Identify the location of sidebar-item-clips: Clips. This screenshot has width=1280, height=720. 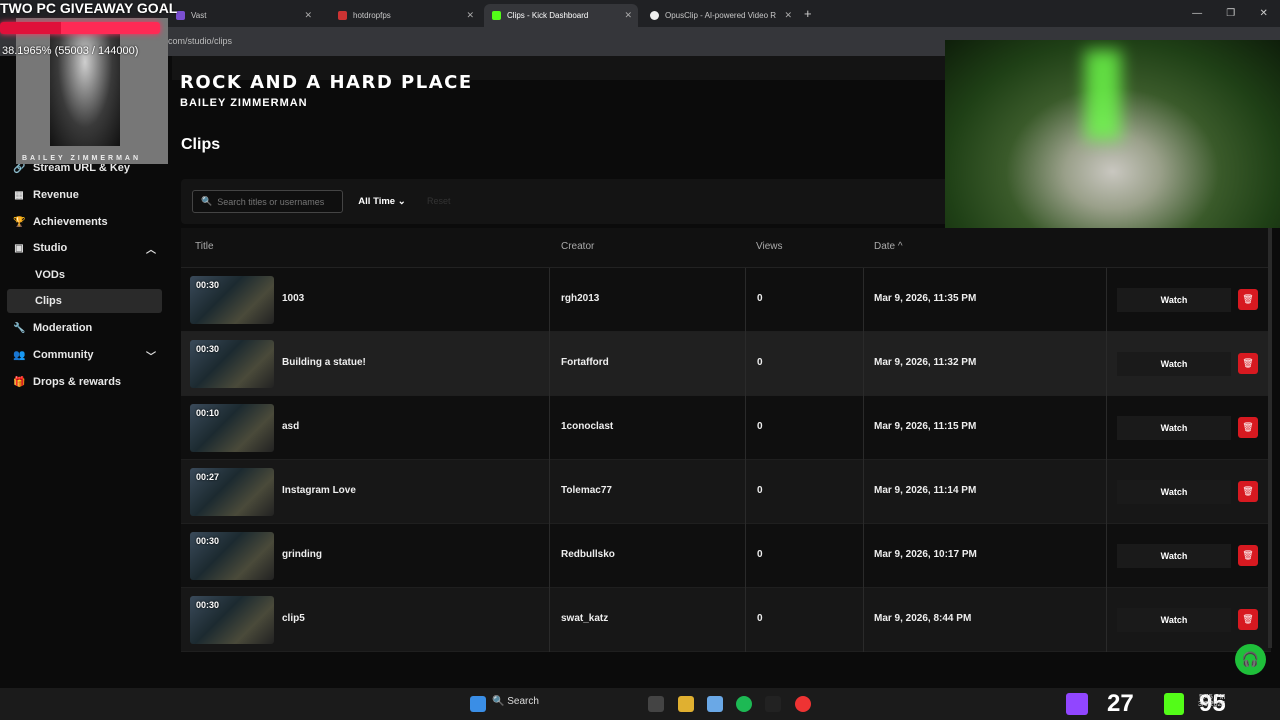
(84, 301).